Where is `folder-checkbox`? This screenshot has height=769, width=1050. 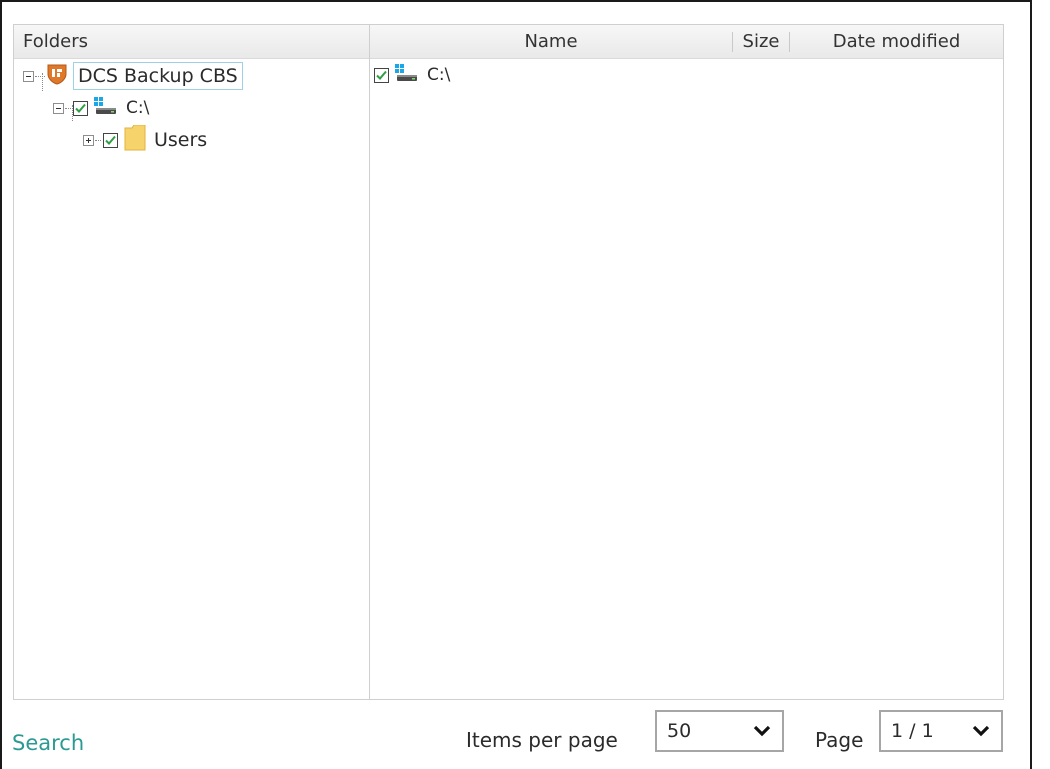
folder-checkbox is located at coordinates (110, 140).